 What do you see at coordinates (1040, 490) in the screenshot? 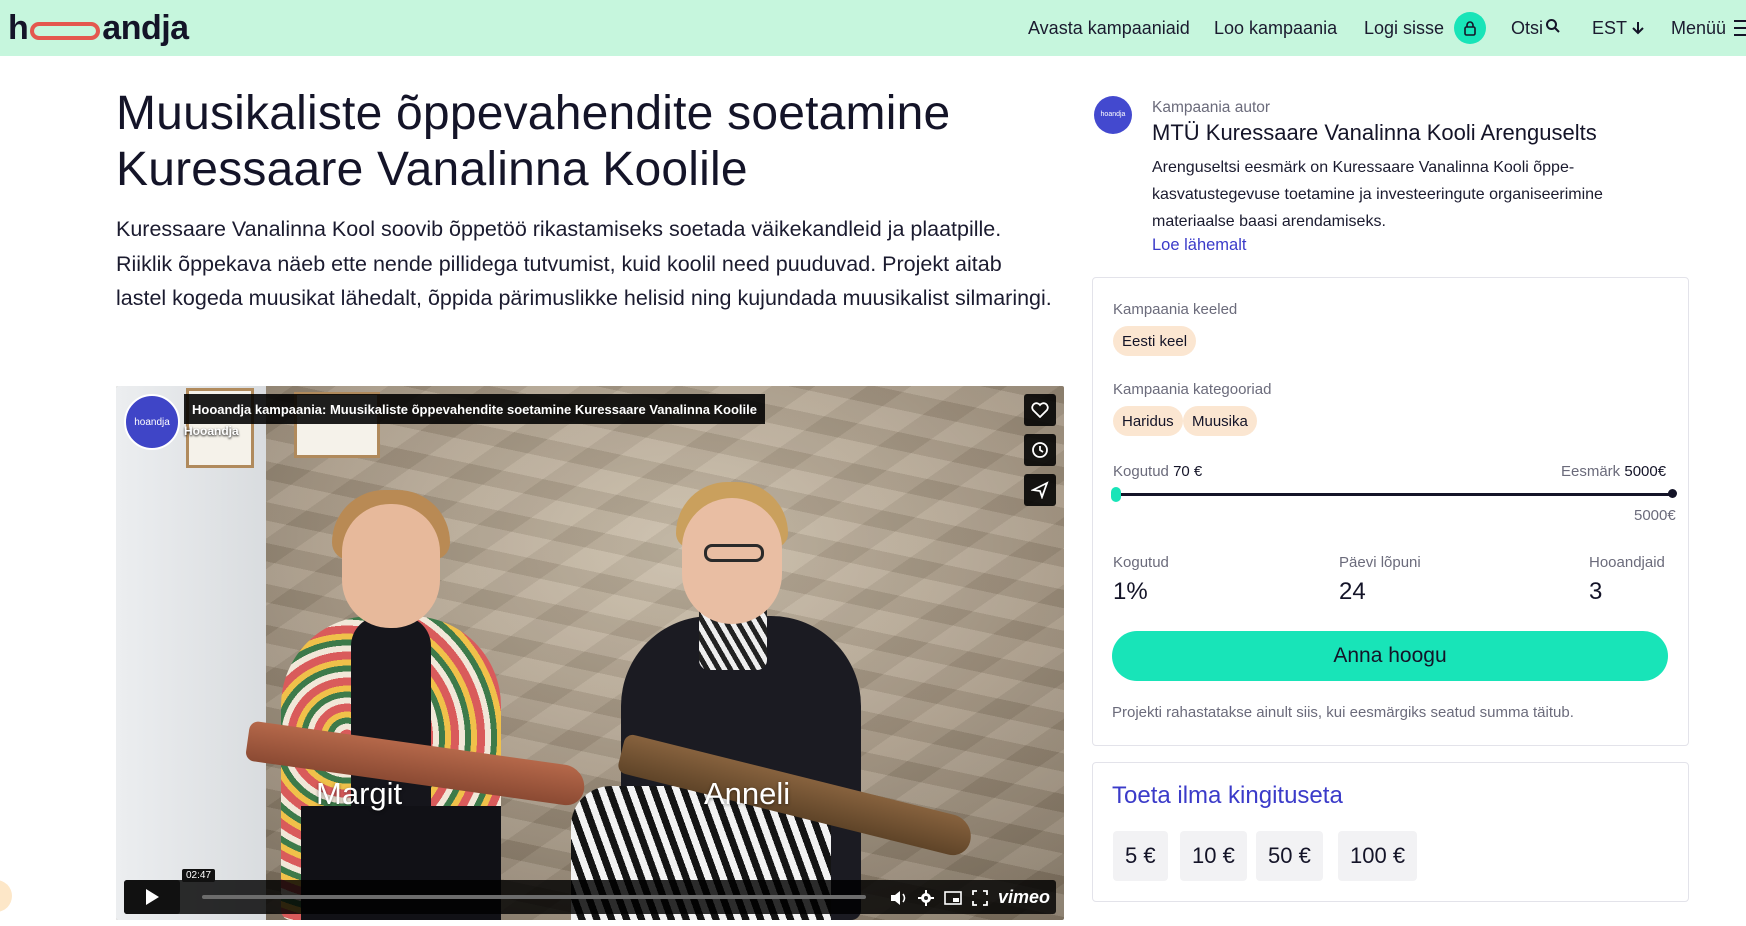
I see `share-send-icon` at bounding box center [1040, 490].